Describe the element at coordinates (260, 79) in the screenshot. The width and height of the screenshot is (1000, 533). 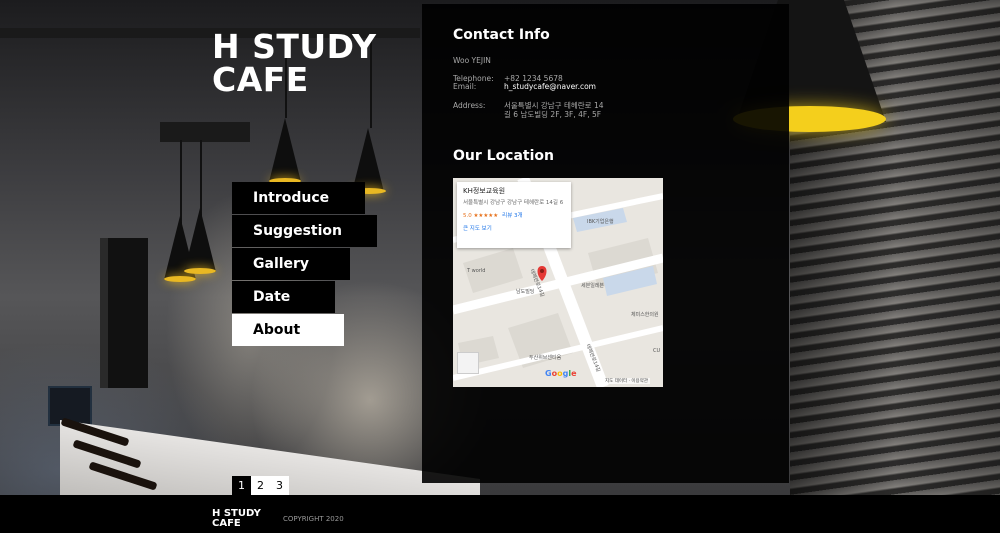
I see `logo-line-2: CAFE` at that location.